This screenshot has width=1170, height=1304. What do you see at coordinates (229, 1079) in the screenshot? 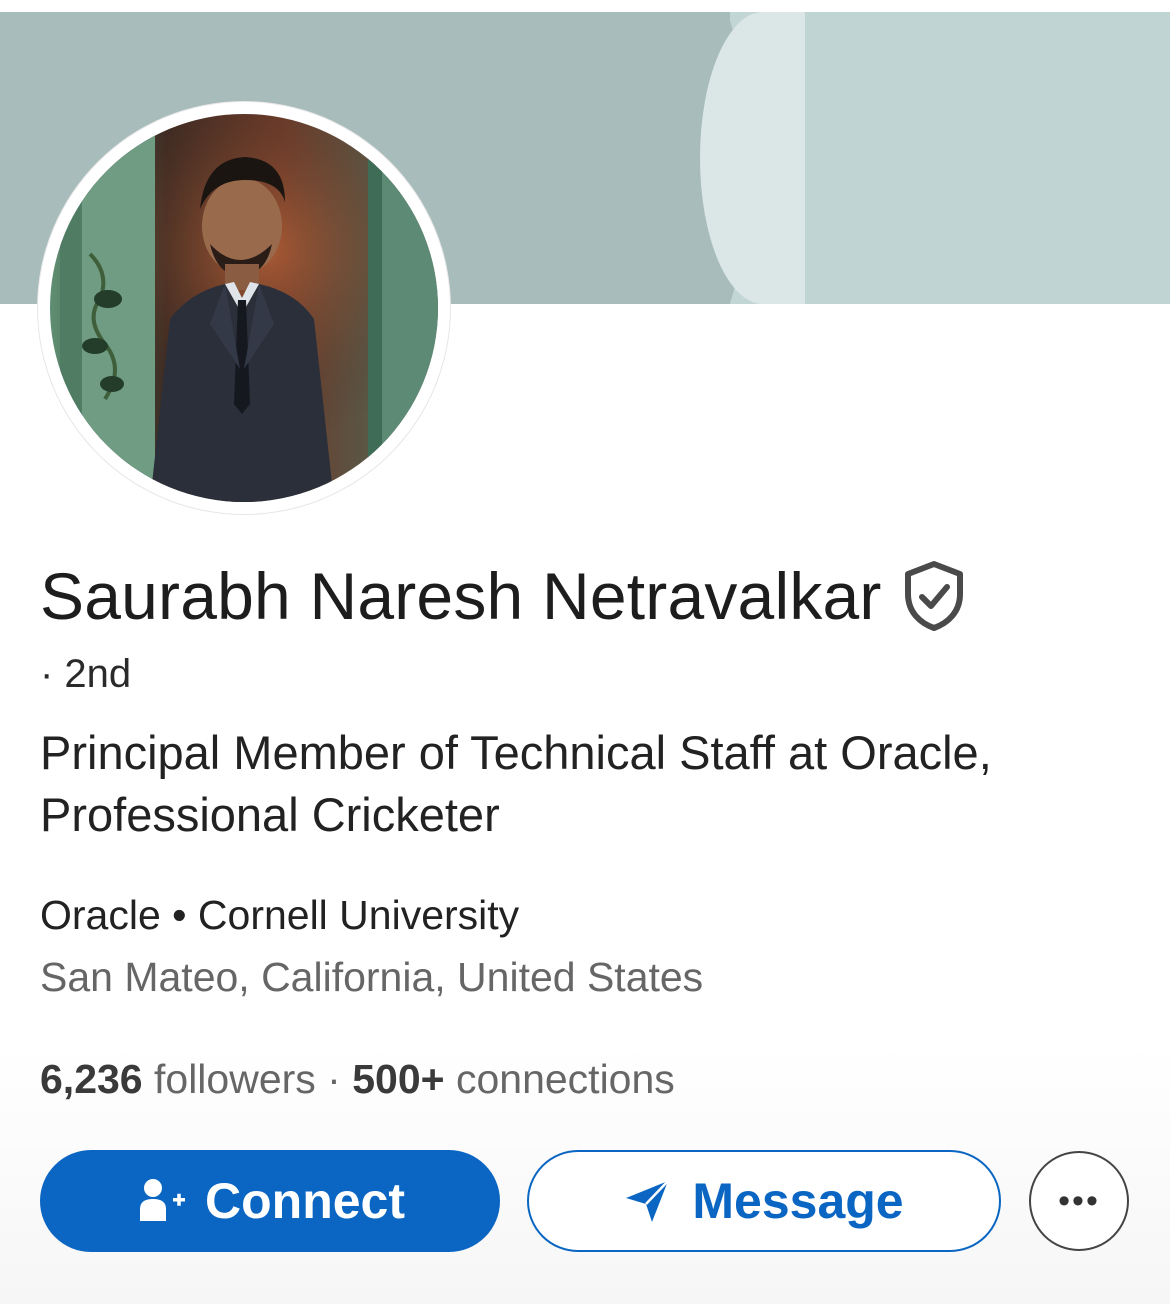
I see `followers-label: followers` at bounding box center [229, 1079].